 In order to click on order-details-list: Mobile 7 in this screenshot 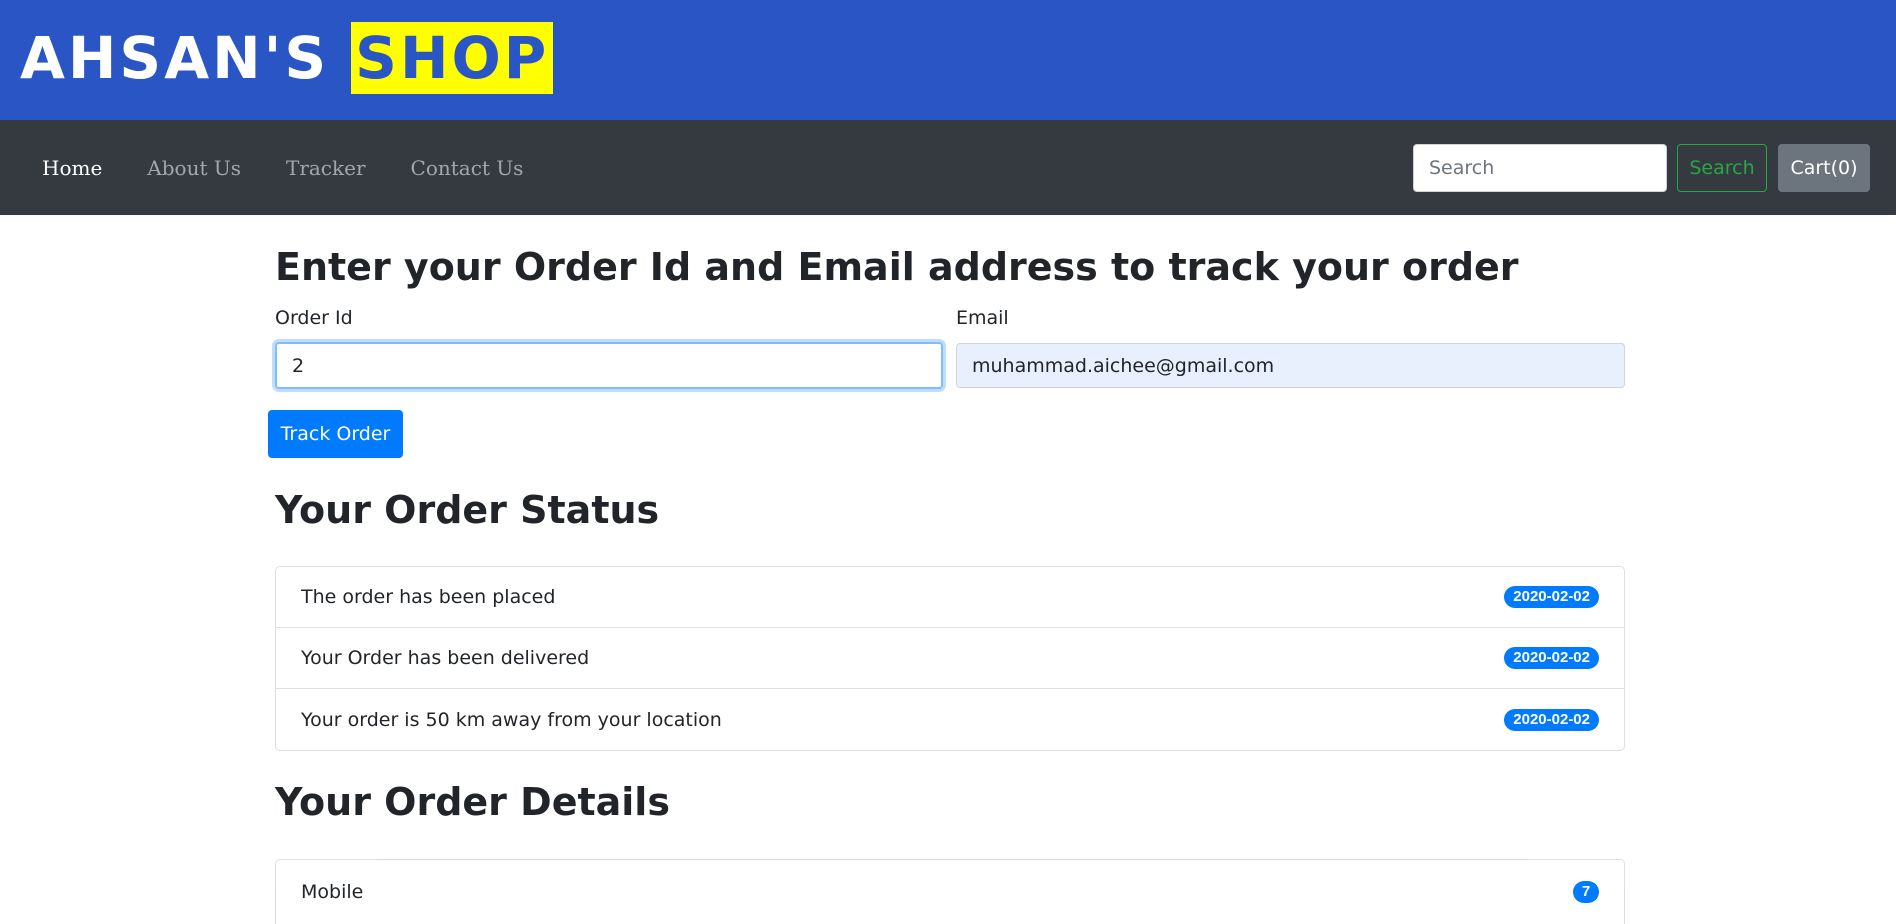, I will do `click(950, 891)`.